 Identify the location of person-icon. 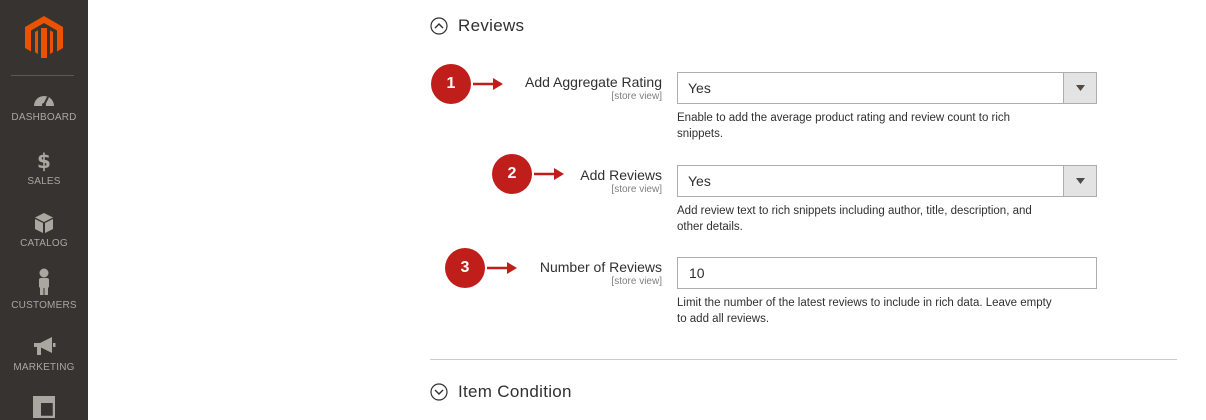
(44, 281).